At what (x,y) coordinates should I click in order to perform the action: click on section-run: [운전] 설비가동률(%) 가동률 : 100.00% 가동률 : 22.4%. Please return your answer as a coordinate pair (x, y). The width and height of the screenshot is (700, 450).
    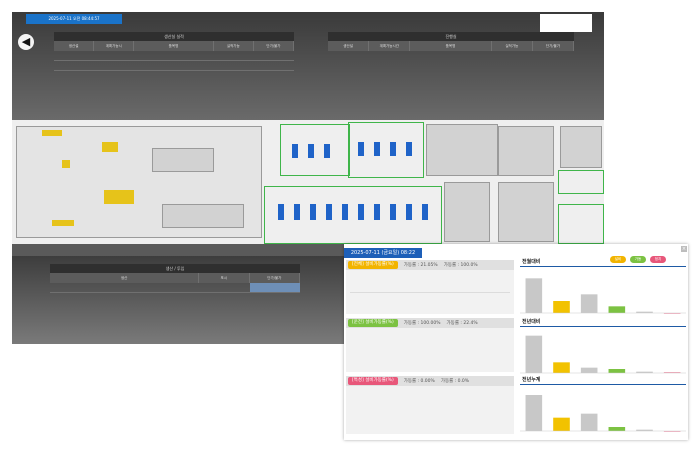
    Looking at the image, I should click on (430, 345).